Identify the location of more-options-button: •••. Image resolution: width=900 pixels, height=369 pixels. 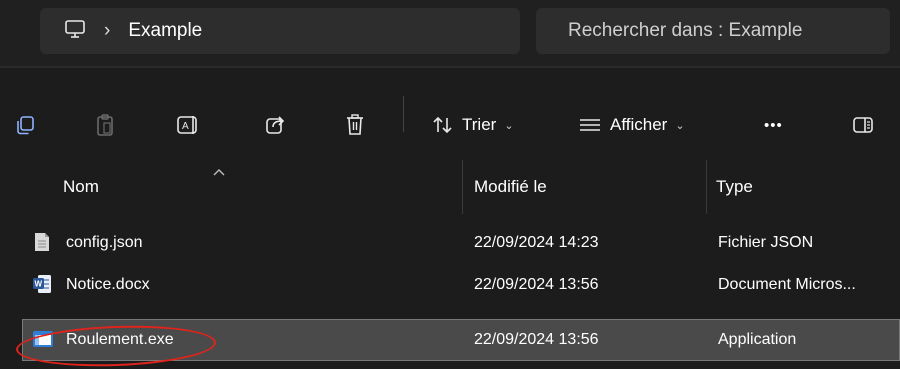
(773, 125).